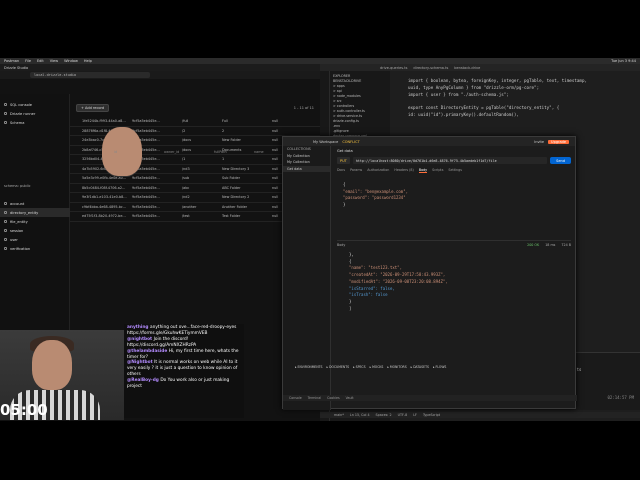  I want to click on pagination: 1 - 11 of 11, so click(303, 108).